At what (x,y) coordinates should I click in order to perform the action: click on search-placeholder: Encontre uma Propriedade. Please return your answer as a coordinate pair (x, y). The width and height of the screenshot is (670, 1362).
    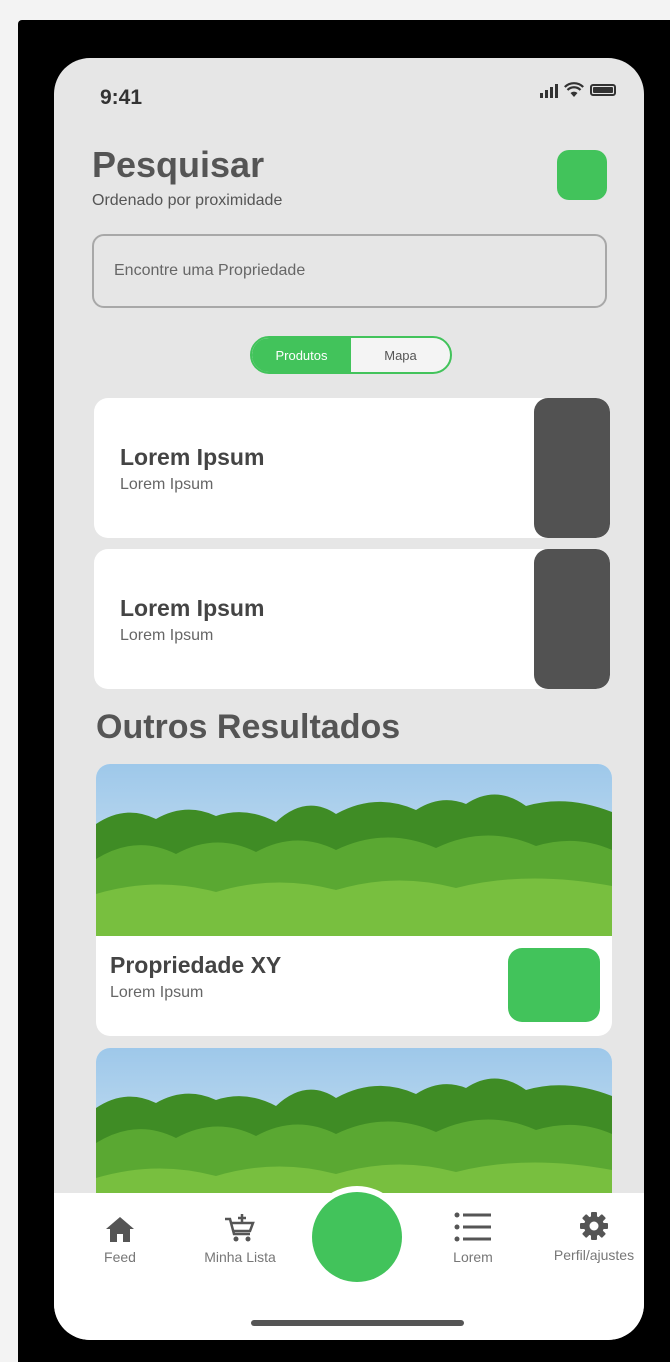
    Looking at the image, I should click on (210, 270).